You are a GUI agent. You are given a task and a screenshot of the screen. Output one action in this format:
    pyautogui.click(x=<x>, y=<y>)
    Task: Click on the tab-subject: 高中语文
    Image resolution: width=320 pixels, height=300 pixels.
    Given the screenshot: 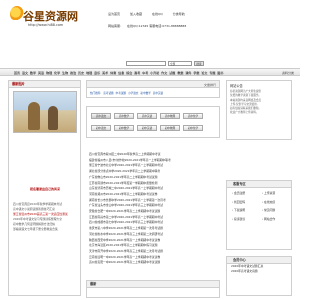 What is the action you would take?
    pyautogui.click(x=101, y=116)
    